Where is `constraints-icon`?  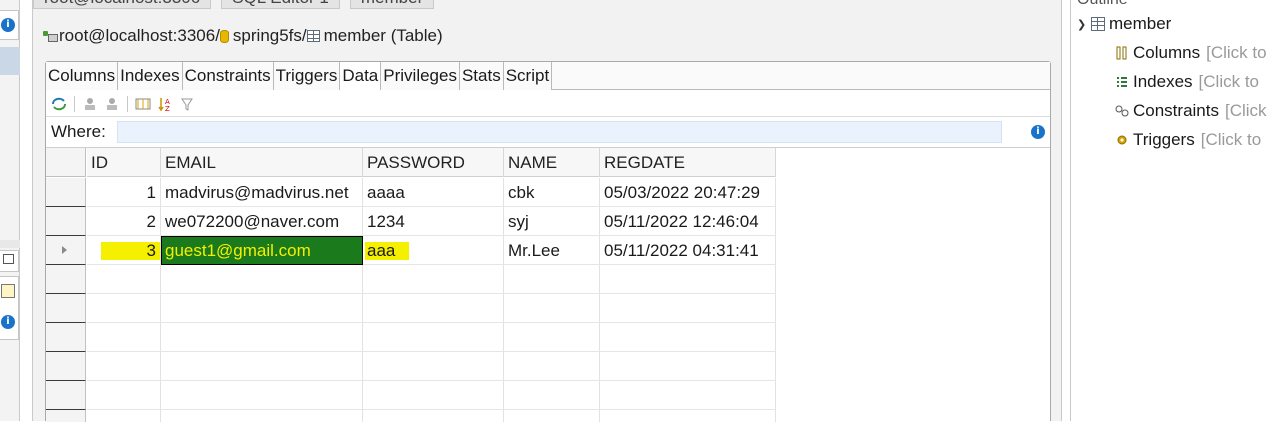
constraints-icon is located at coordinates (1122, 111).